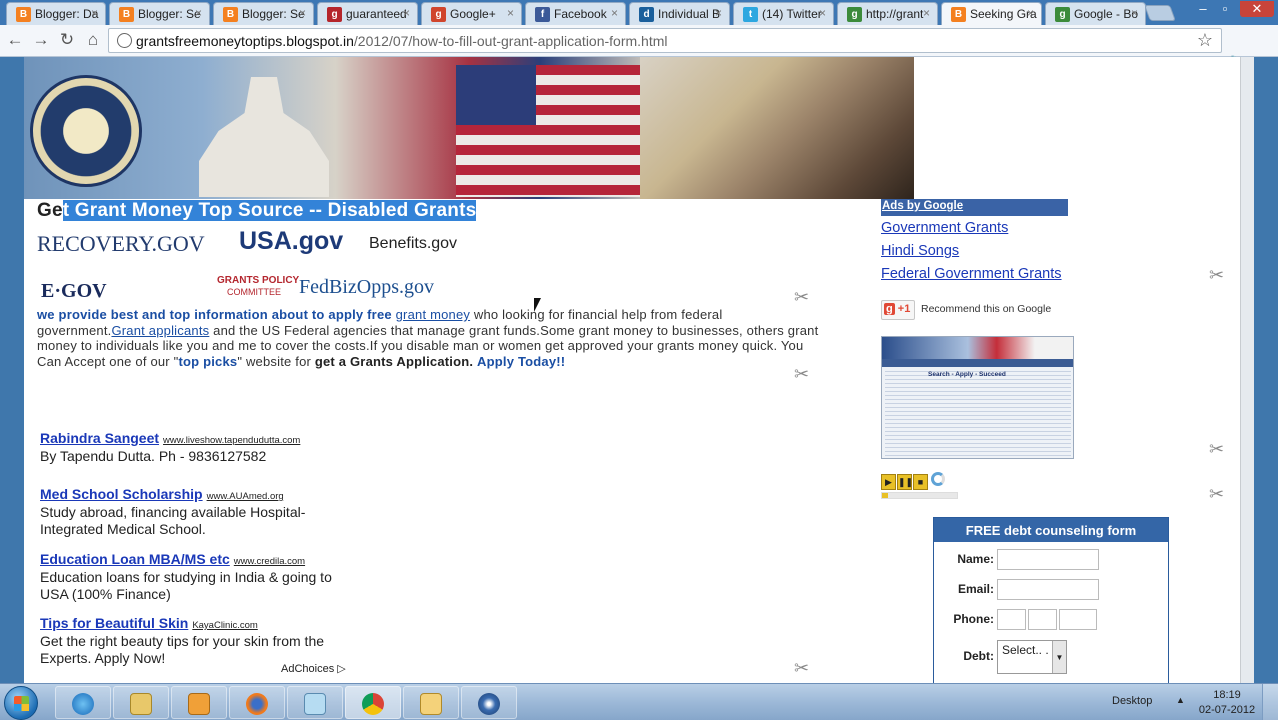 This screenshot has height=720, width=1278. I want to click on ads-by-google-label: Ads by Google, so click(974, 207).